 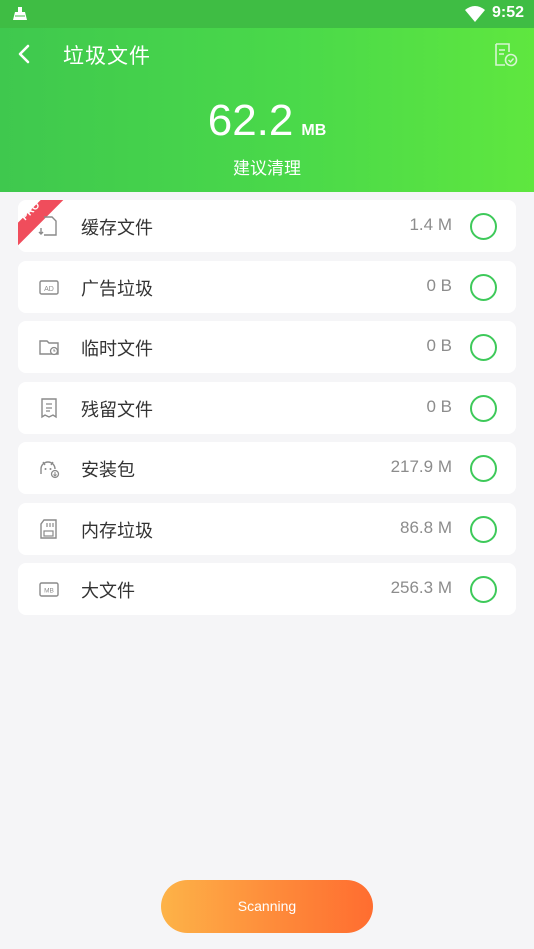 I want to click on item-size: 256.3 M, so click(x=421, y=587).